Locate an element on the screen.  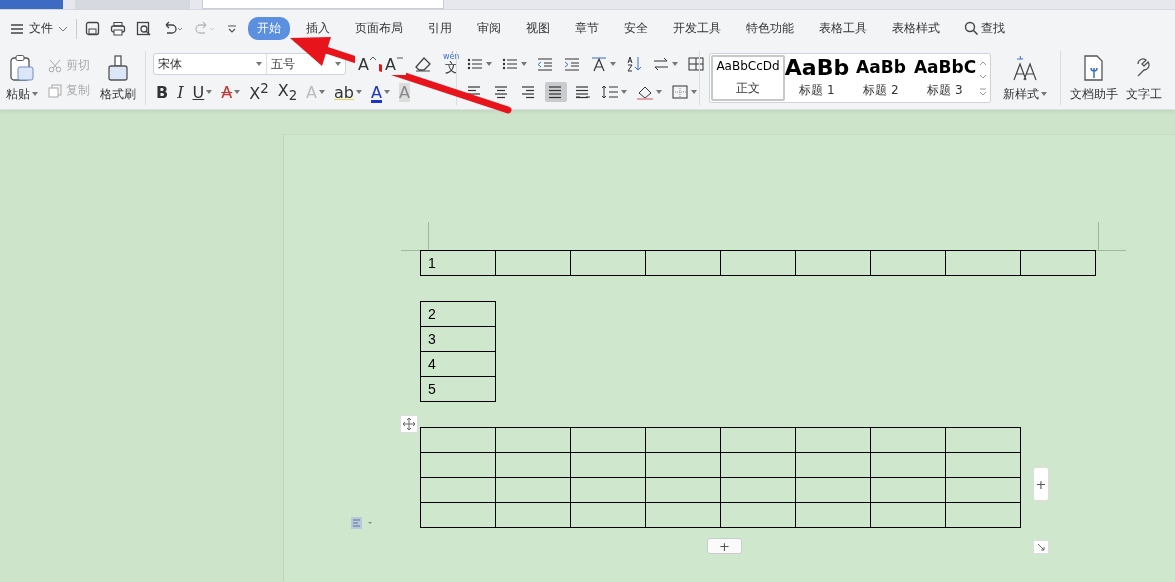
document-assistant-button: 文档助手 is located at coordinates (1094, 78).